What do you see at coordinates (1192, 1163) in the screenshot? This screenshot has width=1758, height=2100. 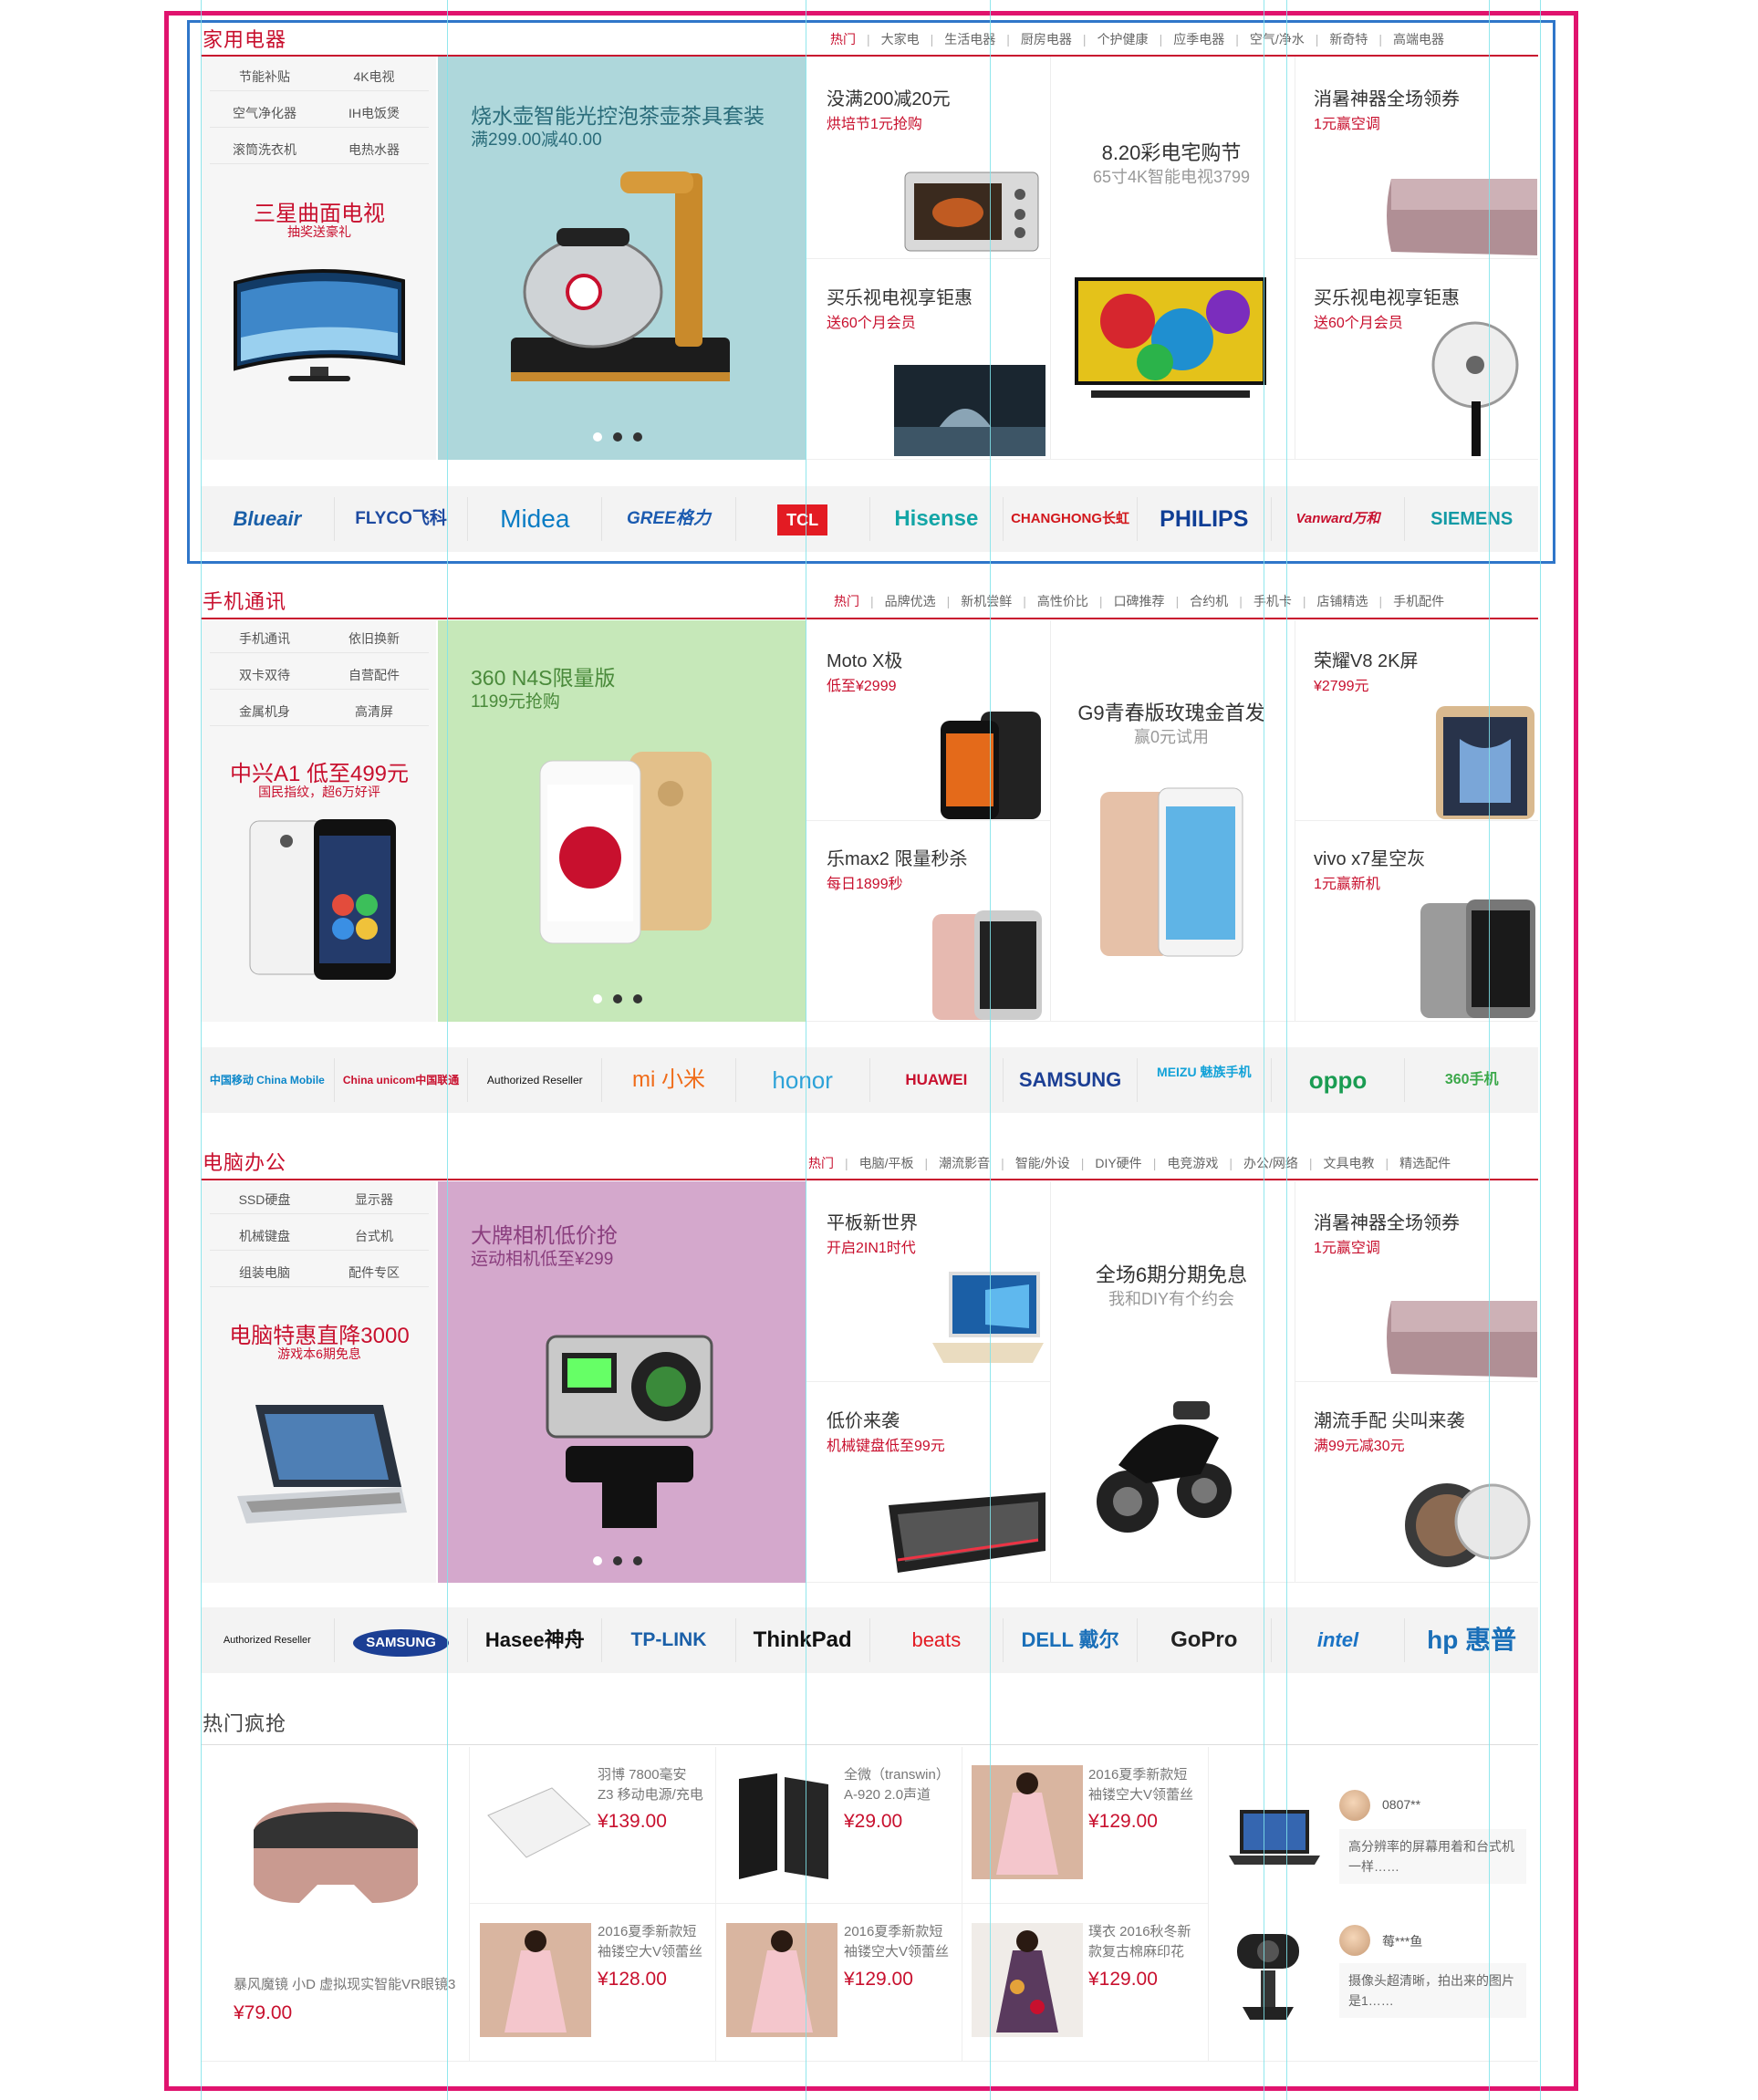 I see `nav-link: 电竞游戏` at bounding box center [1192, 1163].